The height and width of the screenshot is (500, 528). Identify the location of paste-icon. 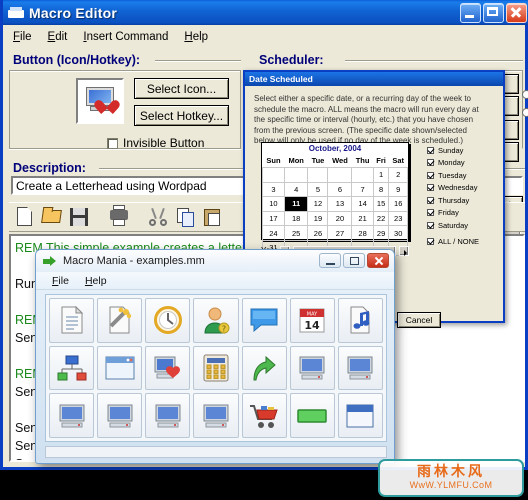
(213, 217).